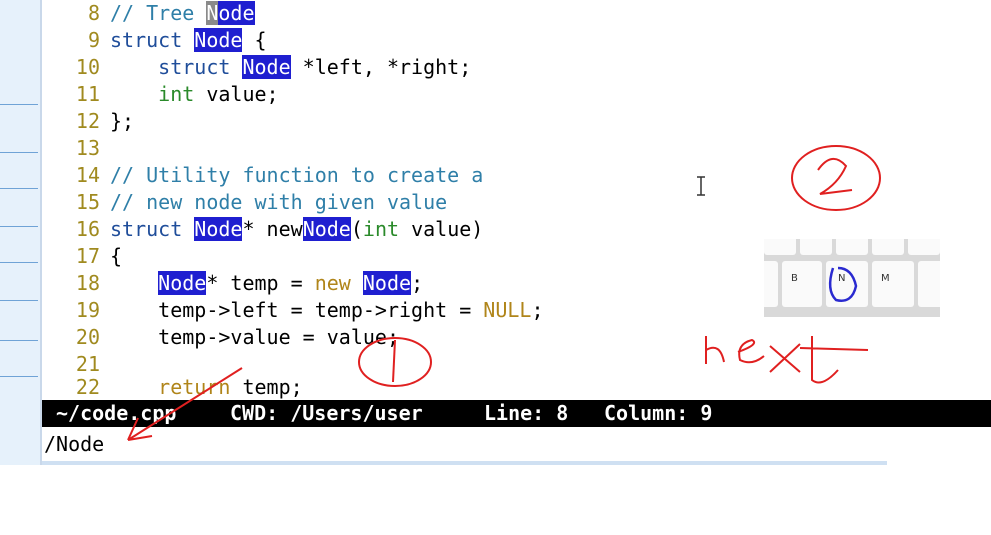 The image size is (991, 535). What do you see at coordinates (87, 283) in the screenshot?
I see `line-number: 18` at bounding box center [87, 283].